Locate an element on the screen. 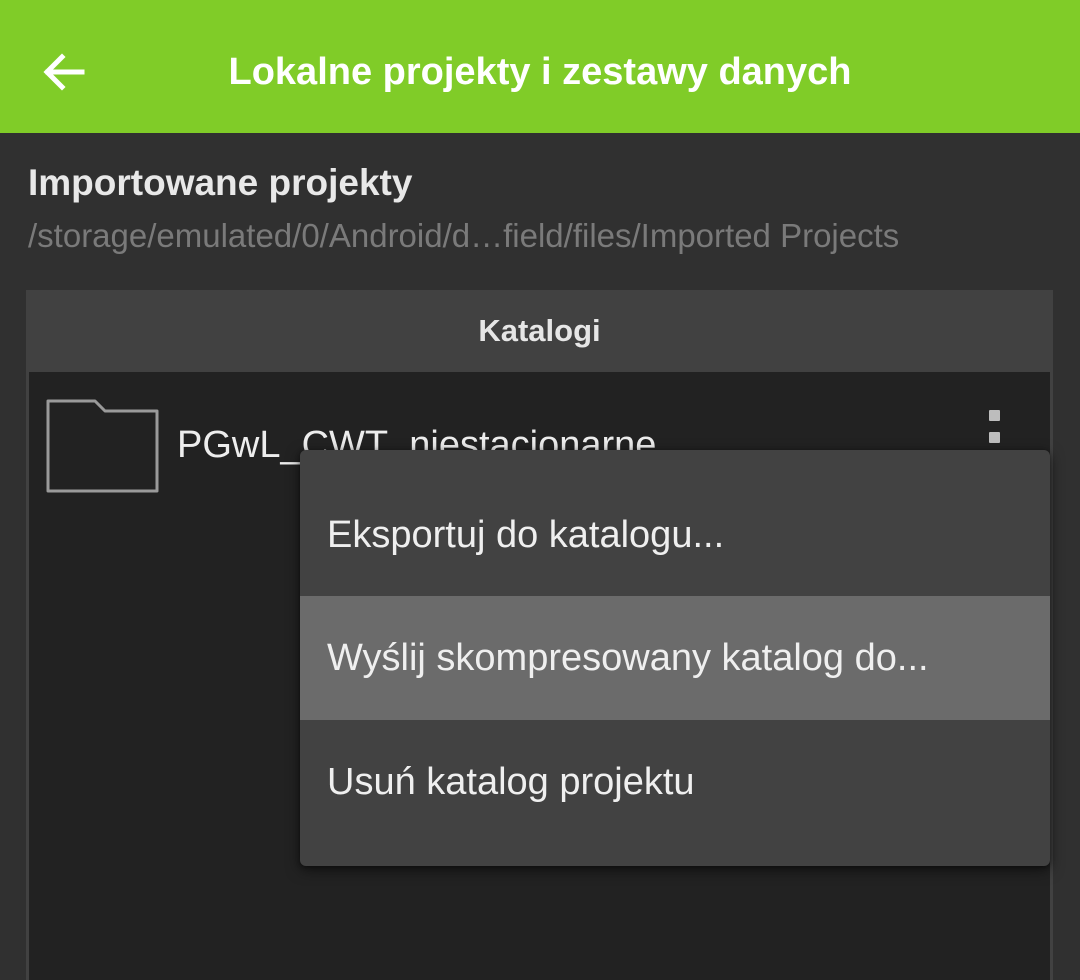  page-title: Lokalne projekty i zestawy danych is located at coordinates (540, 72).